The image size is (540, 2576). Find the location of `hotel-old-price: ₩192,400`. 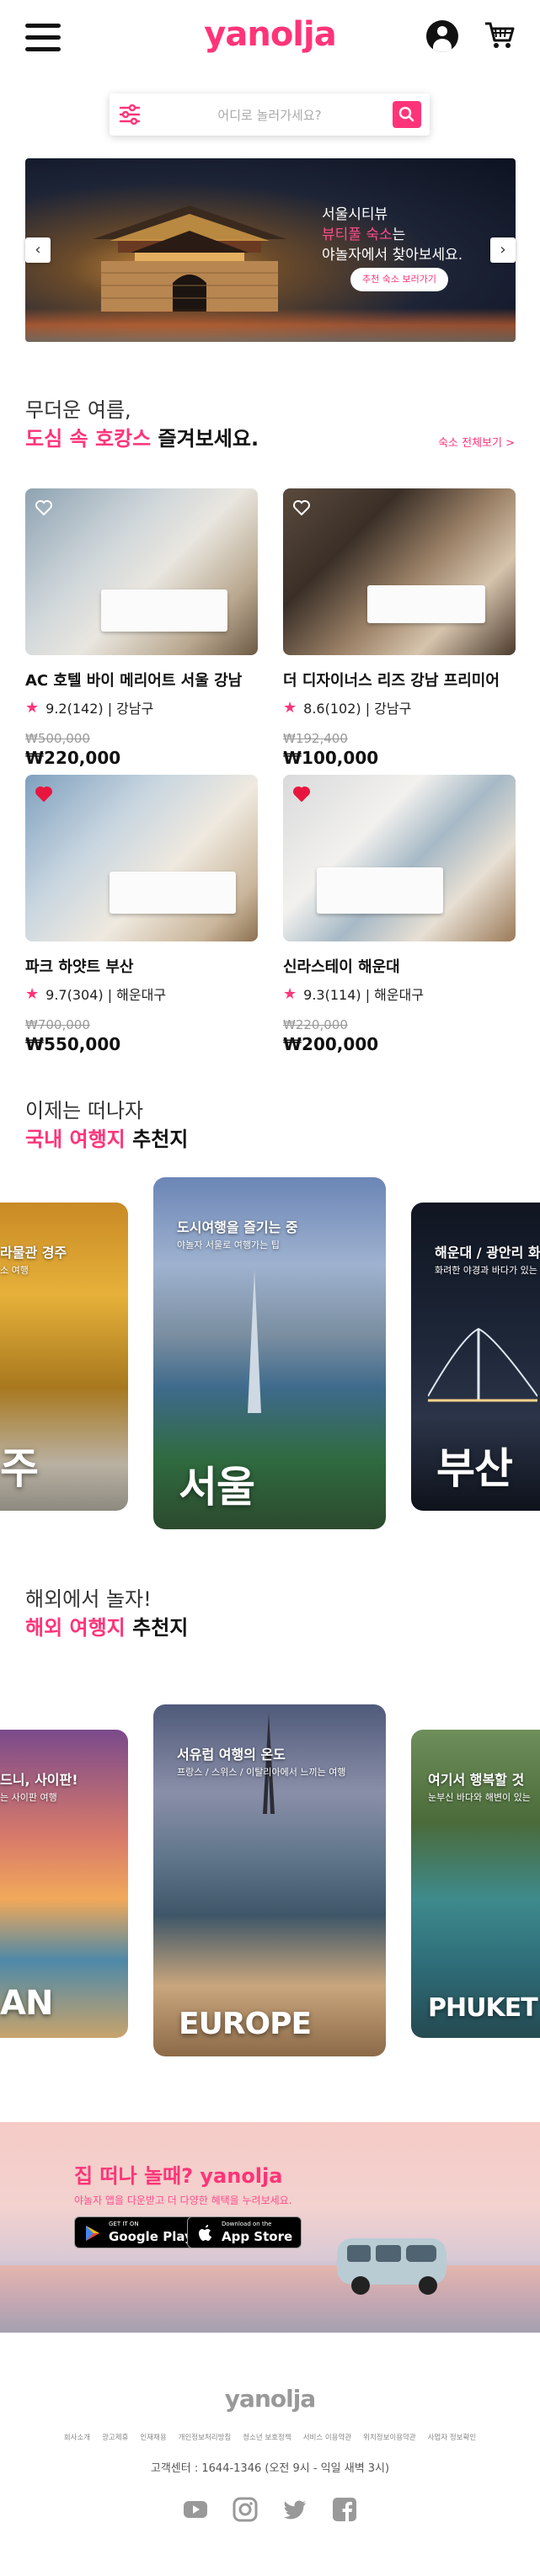

hotel-old-price: ₩192,400 is located at coordinates (315, 738).